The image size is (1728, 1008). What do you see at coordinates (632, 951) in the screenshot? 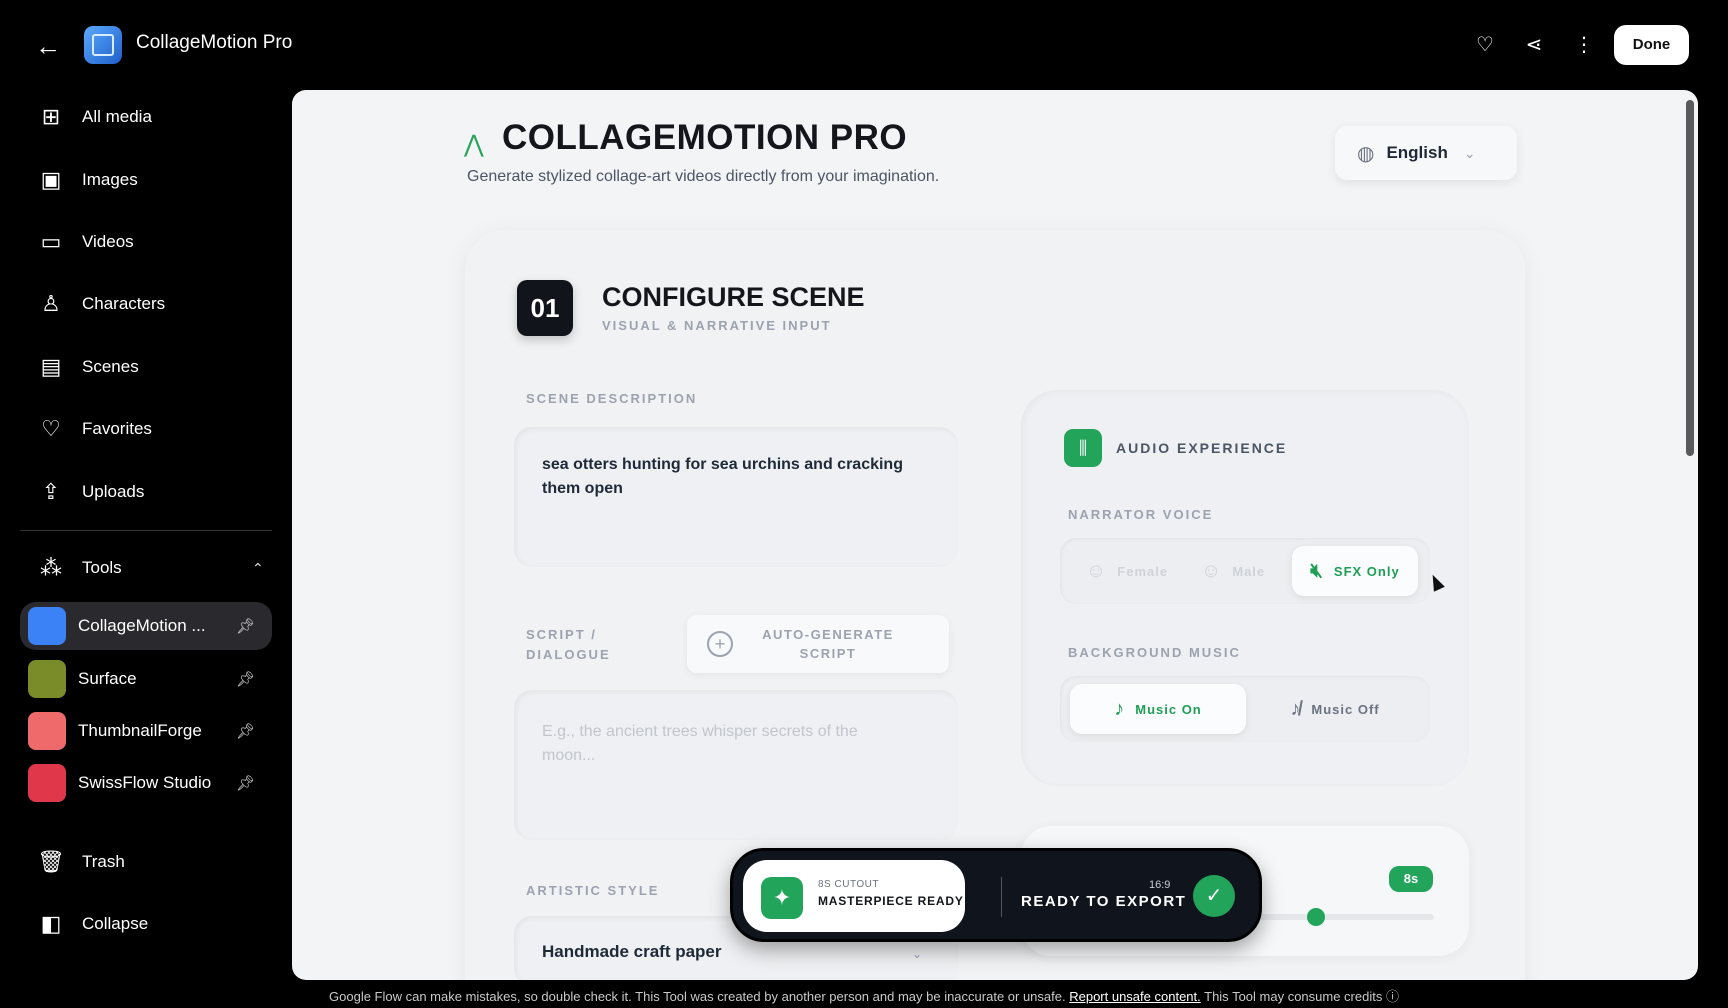
I see `artistic-style-value: Handmade craft paper` at bounding box center [632, 951].